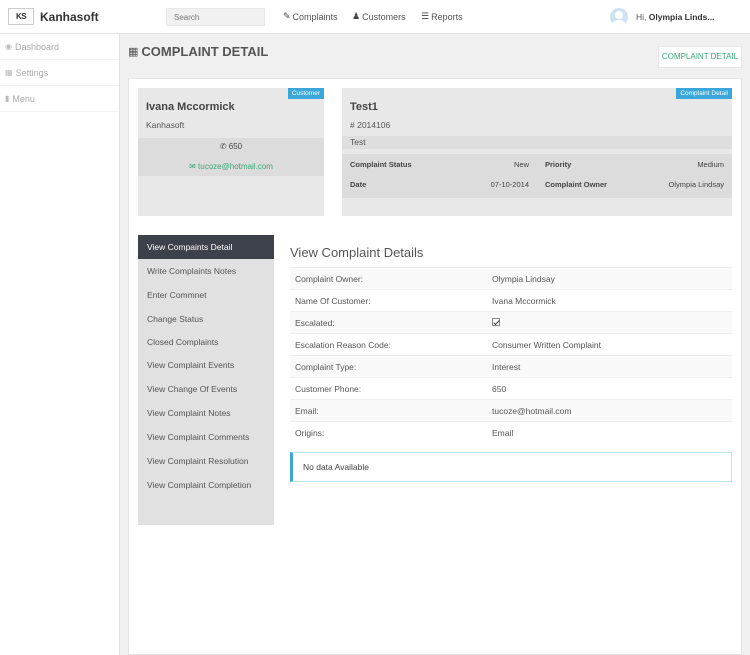 The image size is (750, 655). Describe the element at coordinates (357, 252) in the screenshot. I see `details-title: View Complaint Details` at that location.